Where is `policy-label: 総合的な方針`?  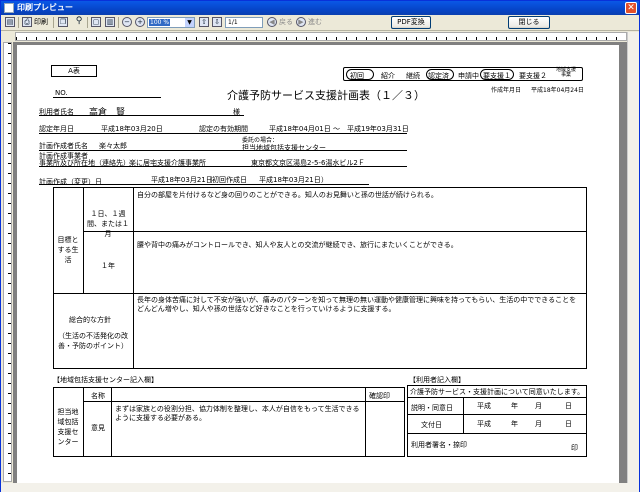
policy-label: 総合的な方針 is located at coordinates (90, 320).